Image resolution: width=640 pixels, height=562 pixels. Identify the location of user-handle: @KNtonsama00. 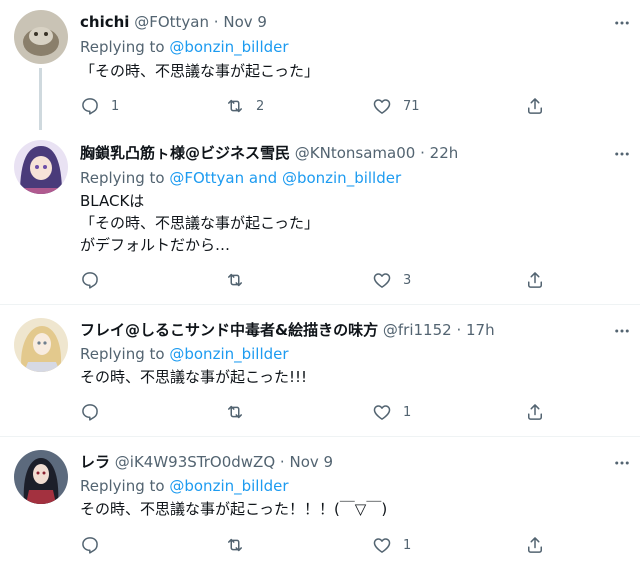
(355, 153).